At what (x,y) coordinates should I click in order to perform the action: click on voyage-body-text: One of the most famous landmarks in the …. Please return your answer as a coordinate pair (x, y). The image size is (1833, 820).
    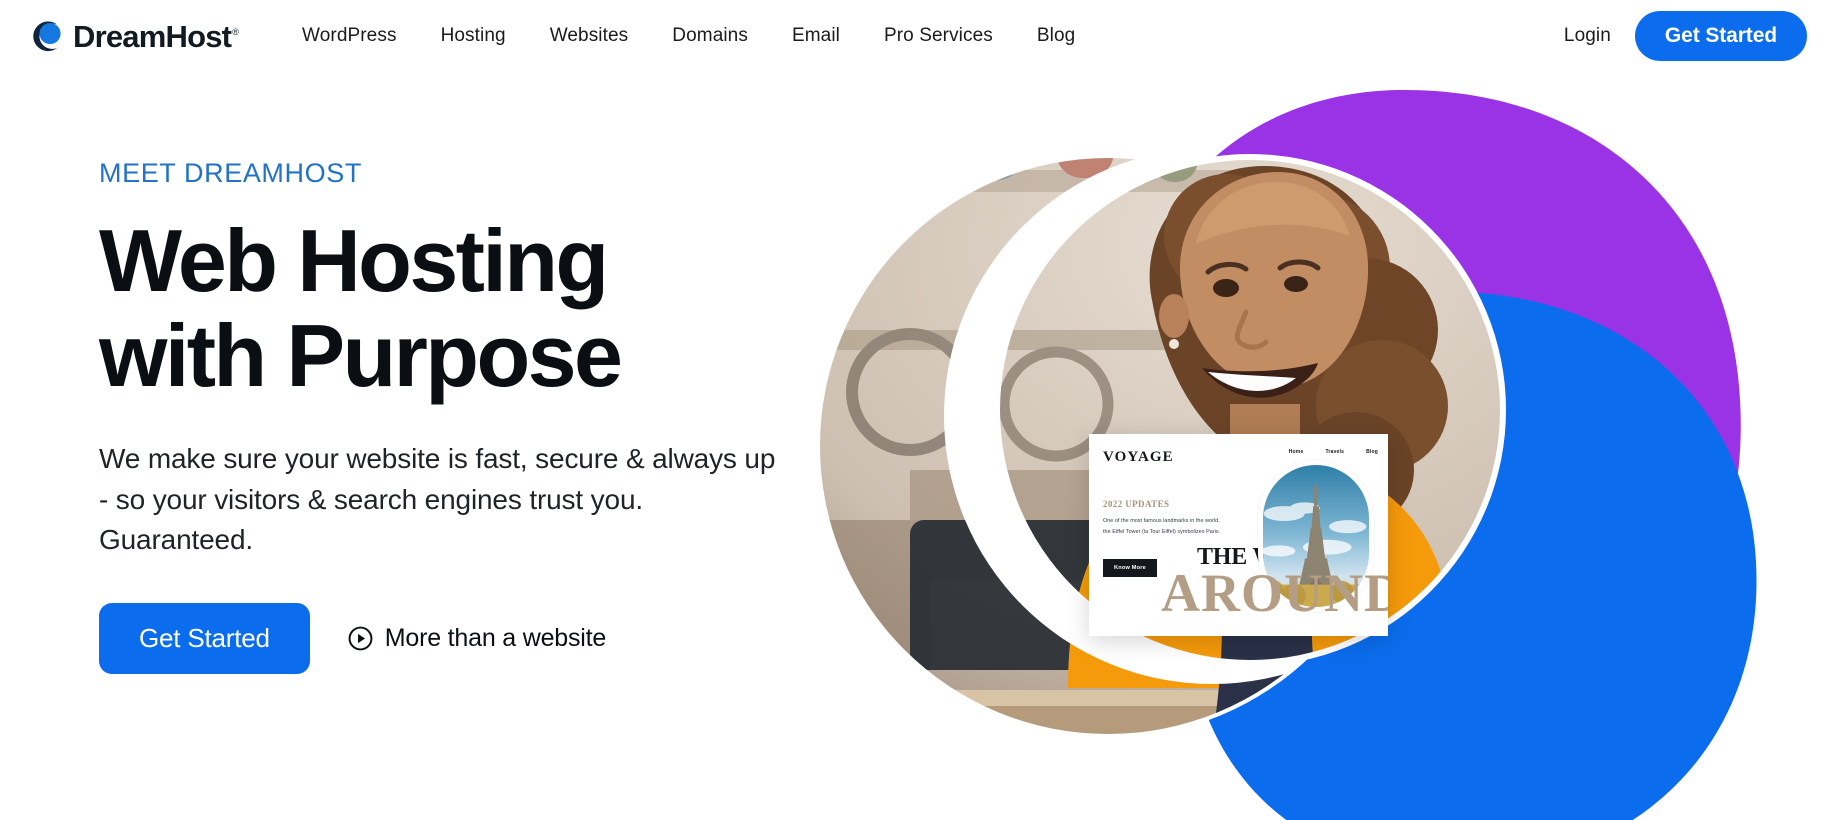
    Looking at the image, I should click on (1162, 527).